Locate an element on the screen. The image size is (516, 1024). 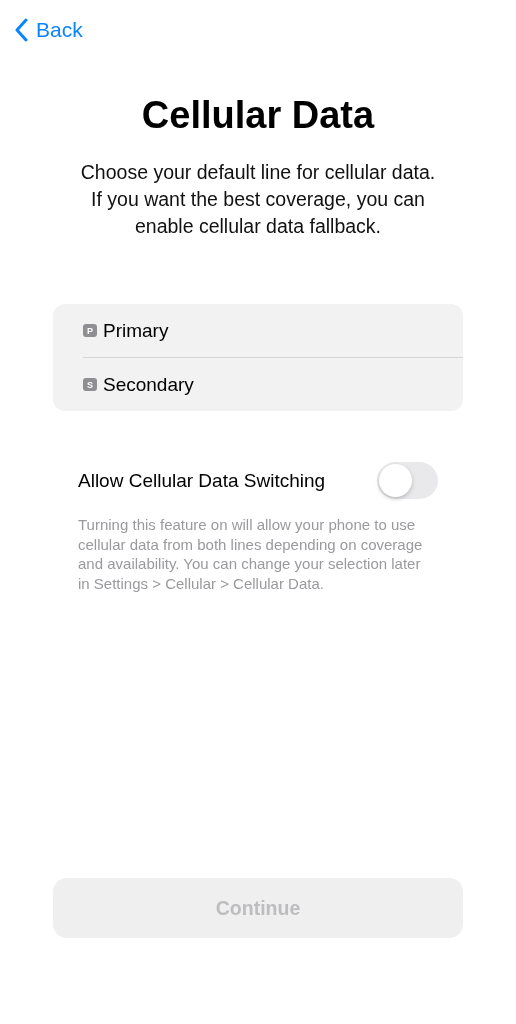
line-badge: S is located at coordinates (90, 384).